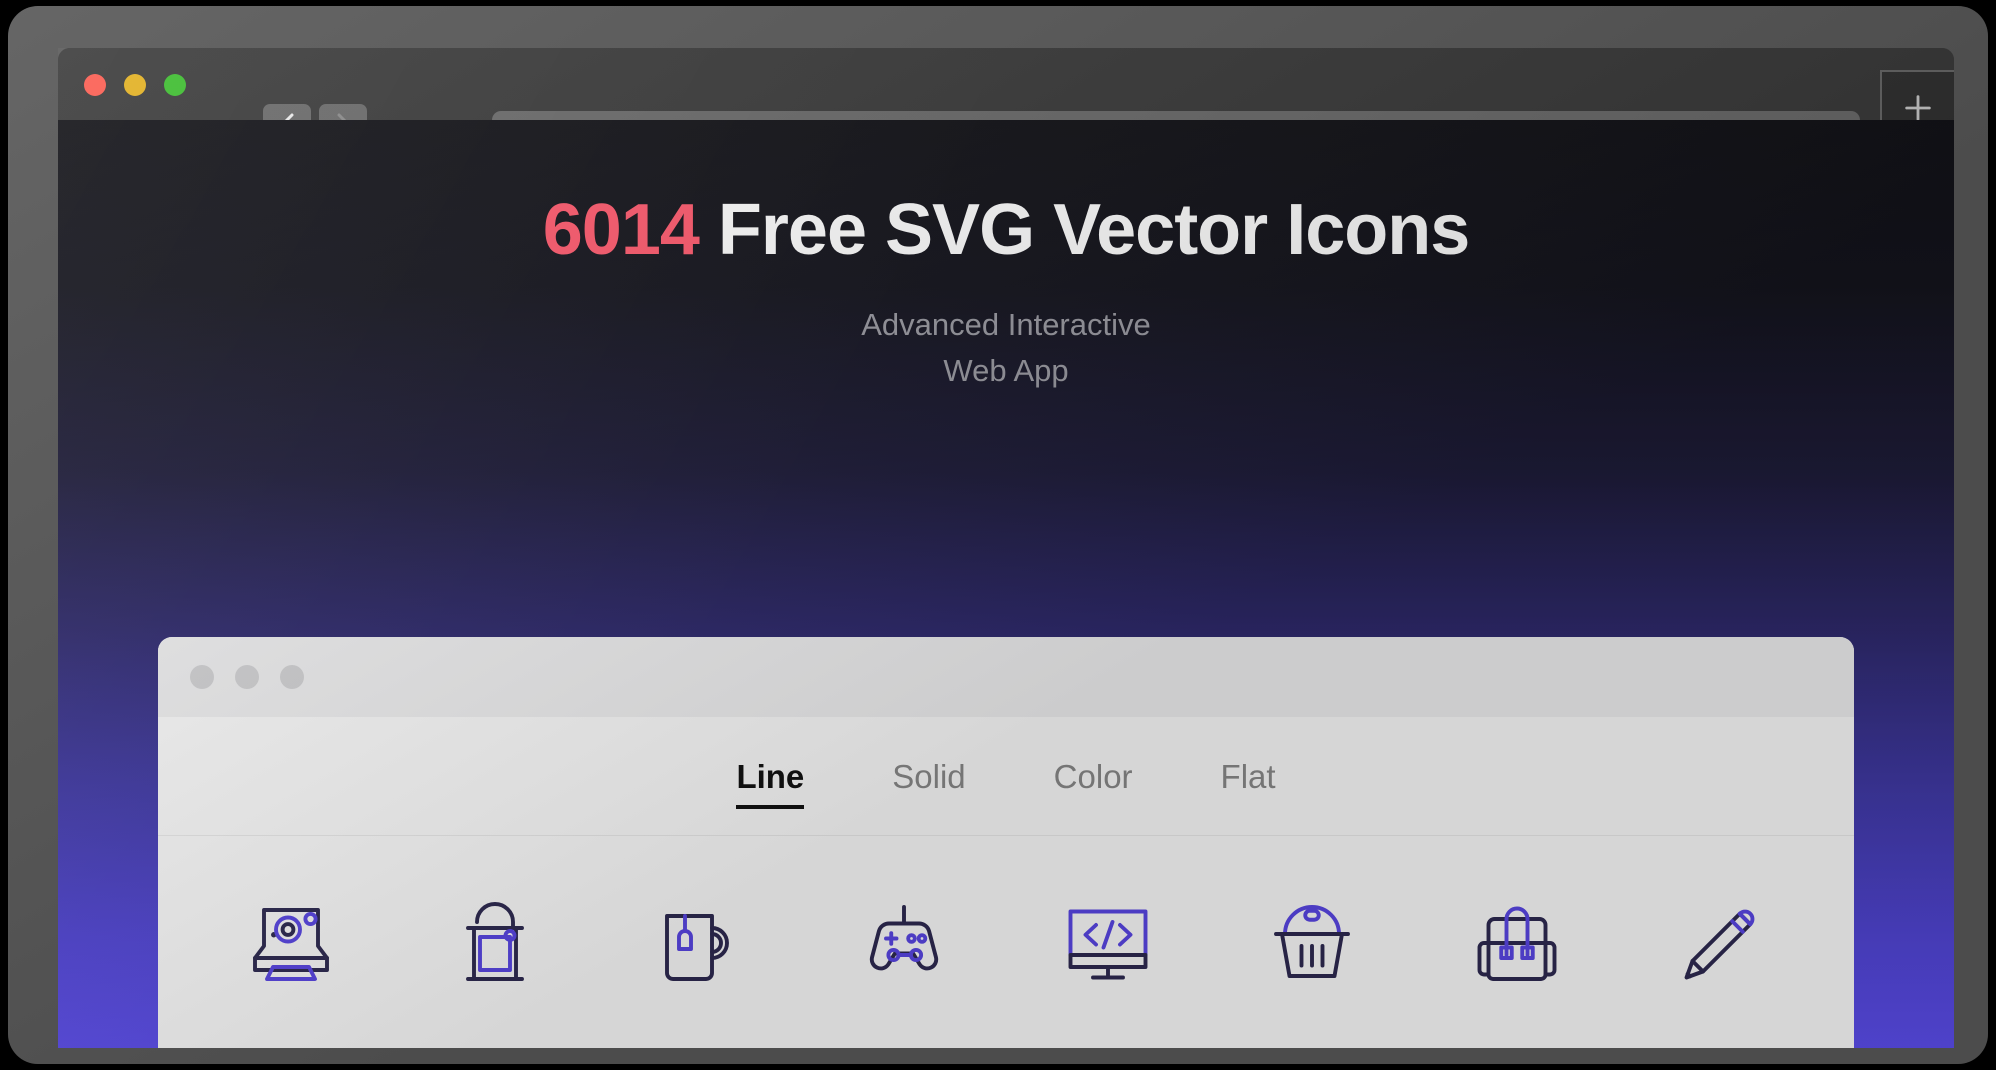 Image resolution: width=1996 pixels, height=1070 pixels. I want to click on page-title: 6014 Free SVG Vector Icons, so click(1006, 230).